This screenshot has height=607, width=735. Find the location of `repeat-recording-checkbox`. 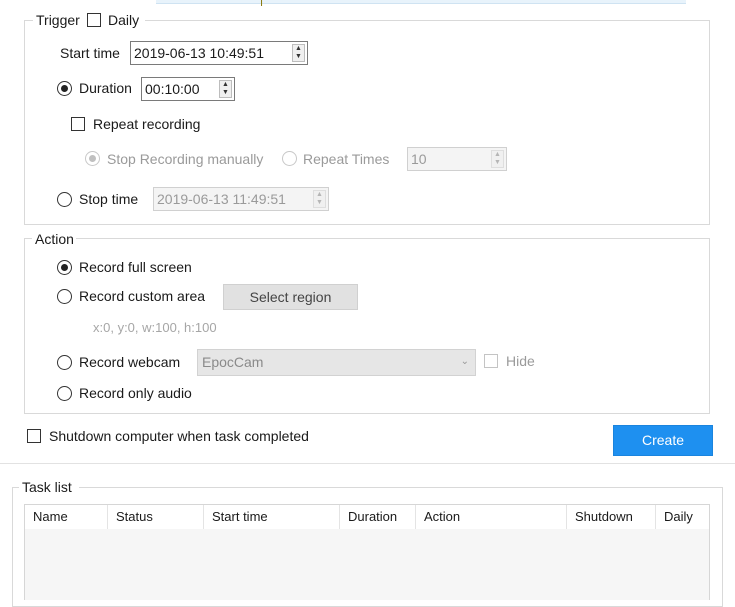

repeat-recording-checkbox is located at coordinates (78, 124).